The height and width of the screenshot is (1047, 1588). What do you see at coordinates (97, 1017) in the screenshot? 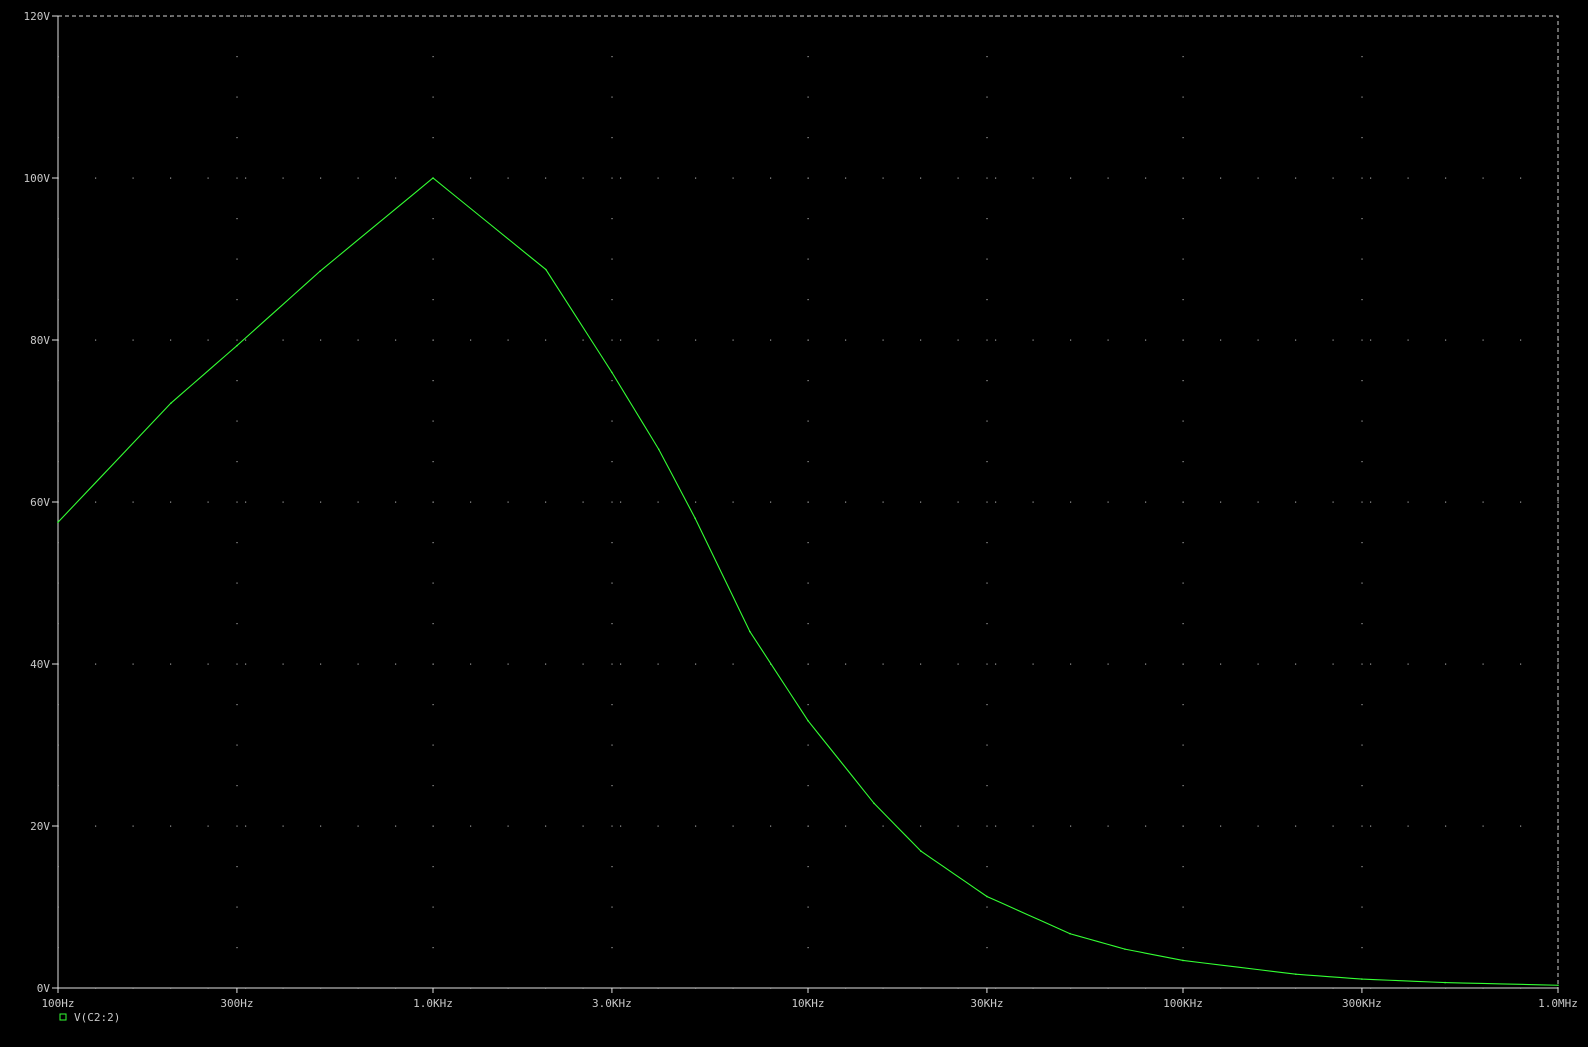
I see `legend-label: V(C2:2)` at bounding box center [97, 1017].